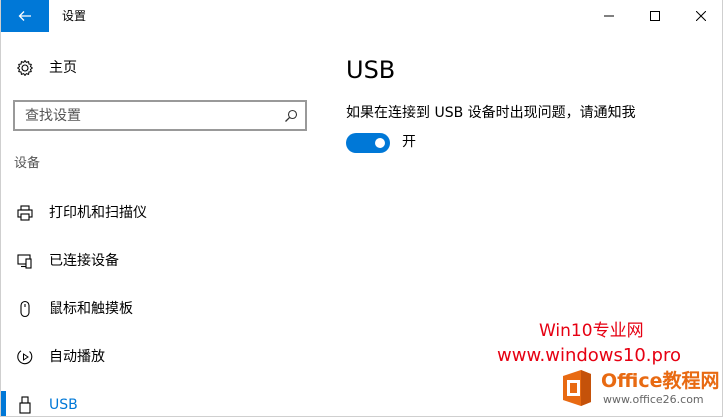 The width and height of the screenshot is (723, 417). I want to click on mouse-icon, so click(25, 309).